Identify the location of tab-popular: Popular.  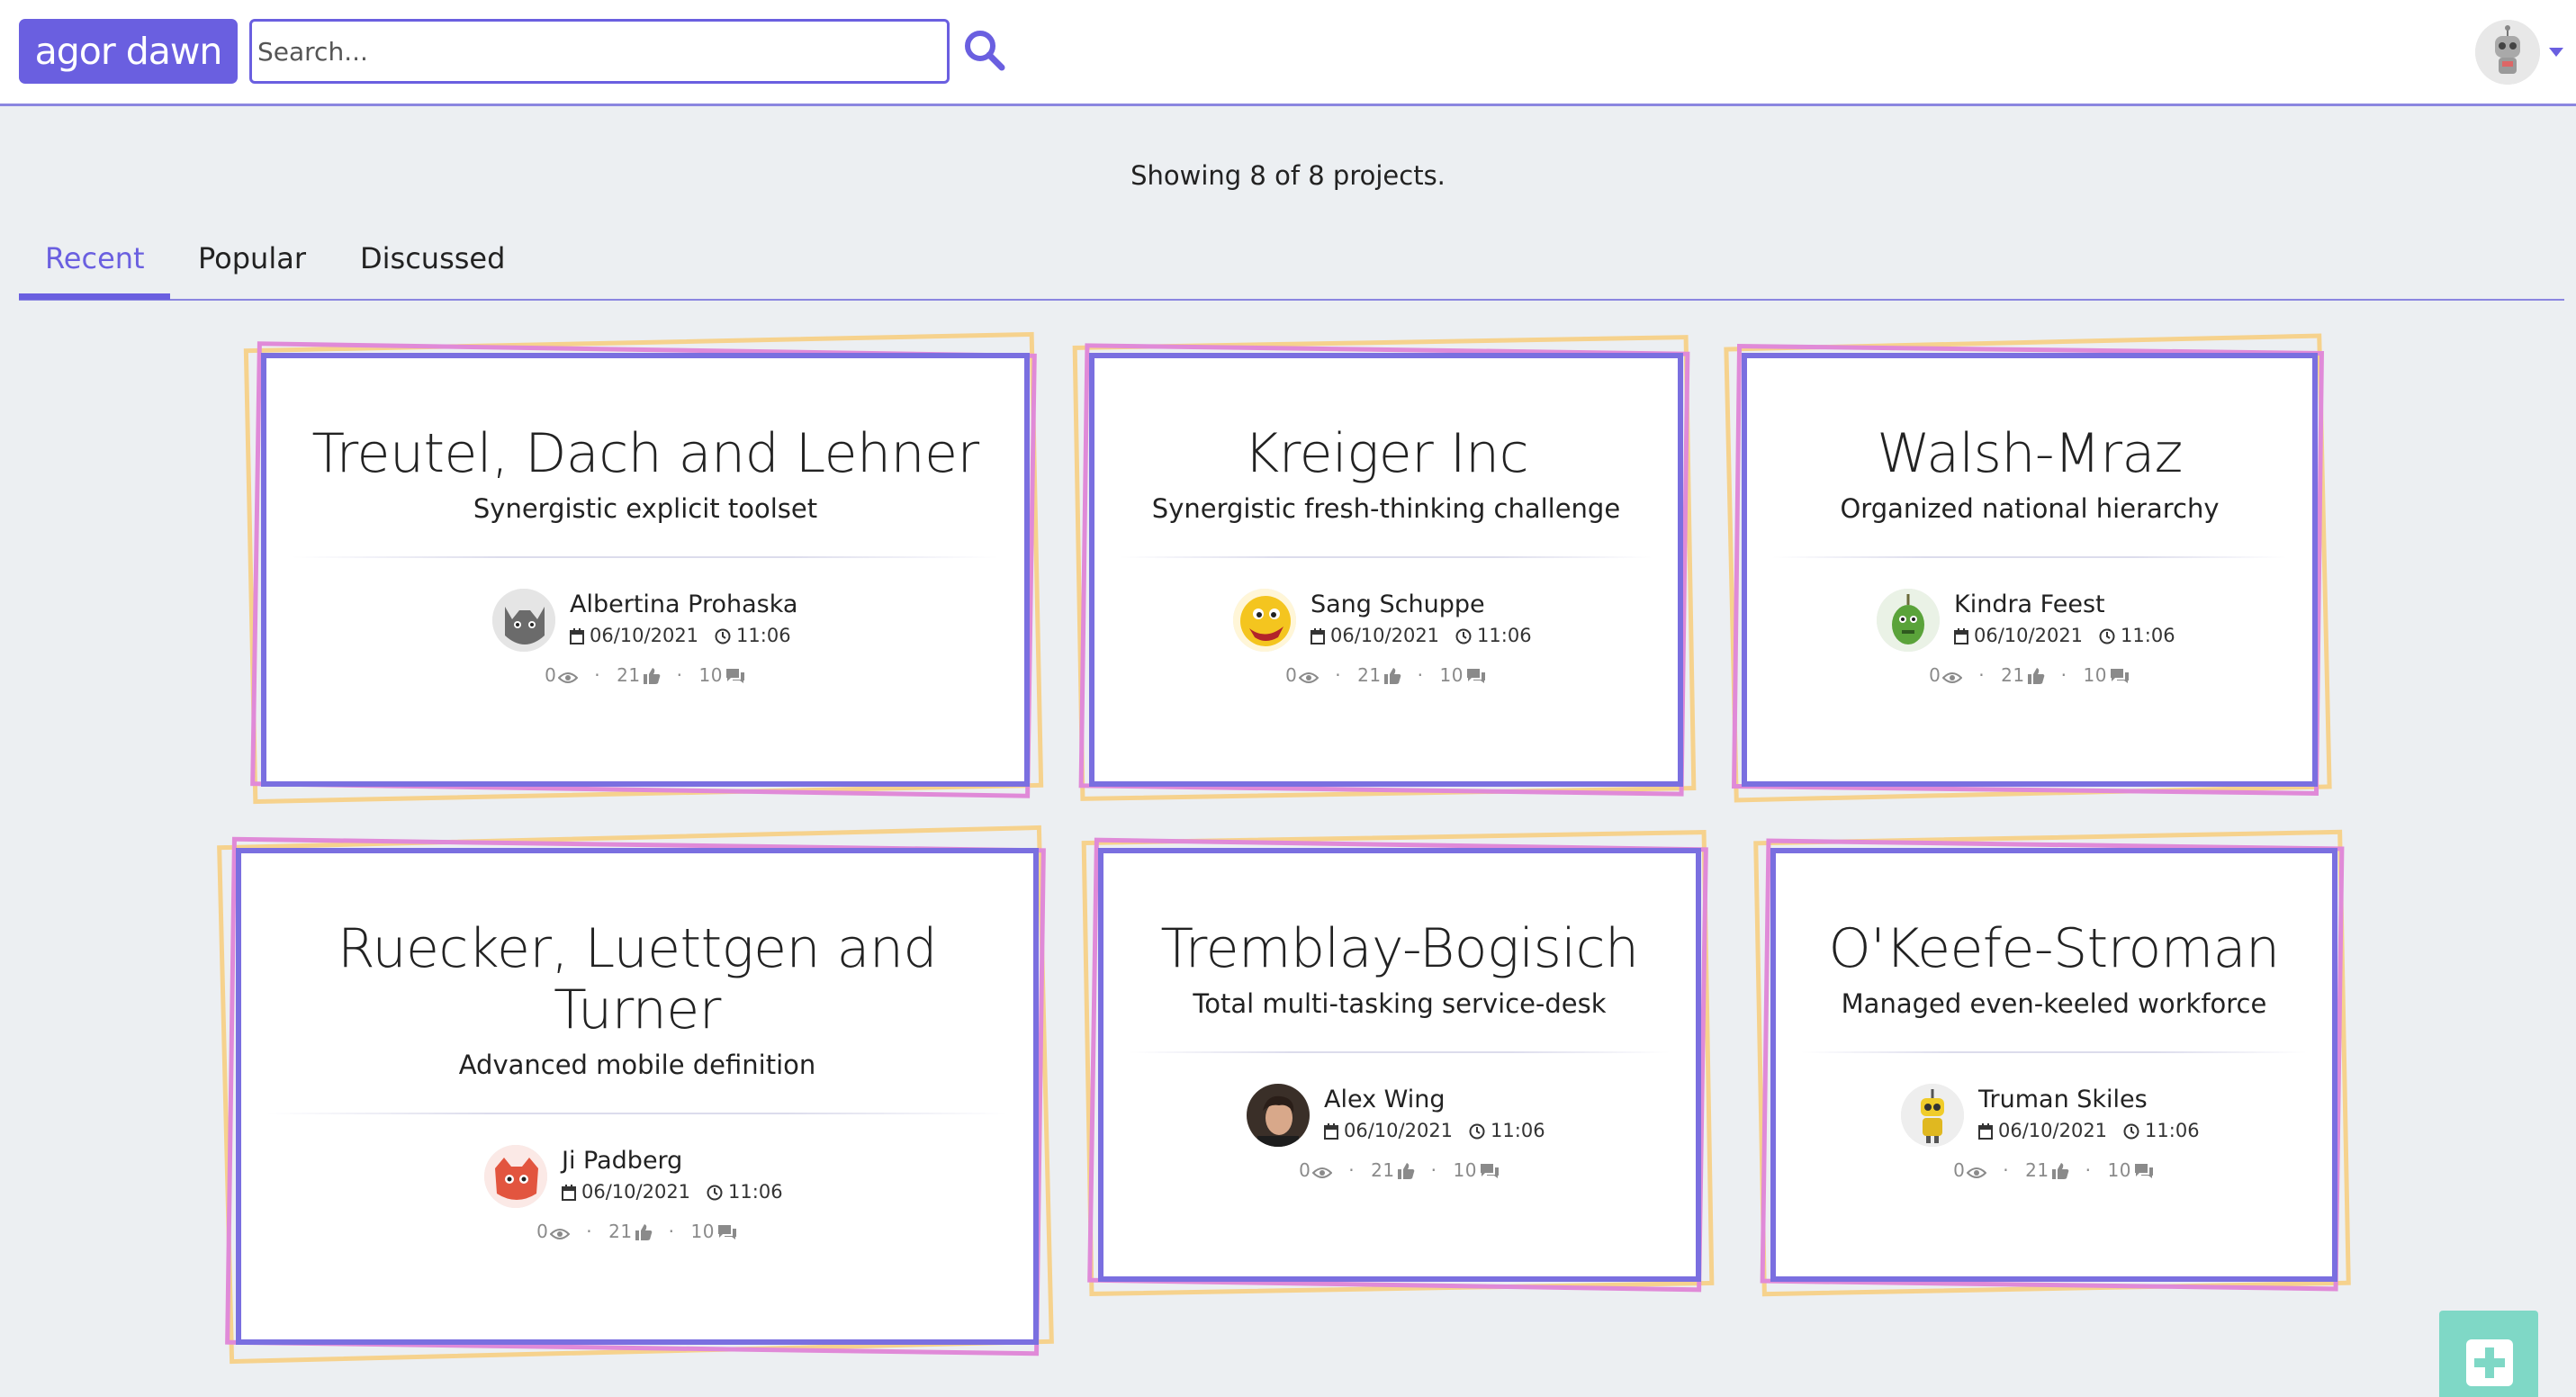
(252, 268).